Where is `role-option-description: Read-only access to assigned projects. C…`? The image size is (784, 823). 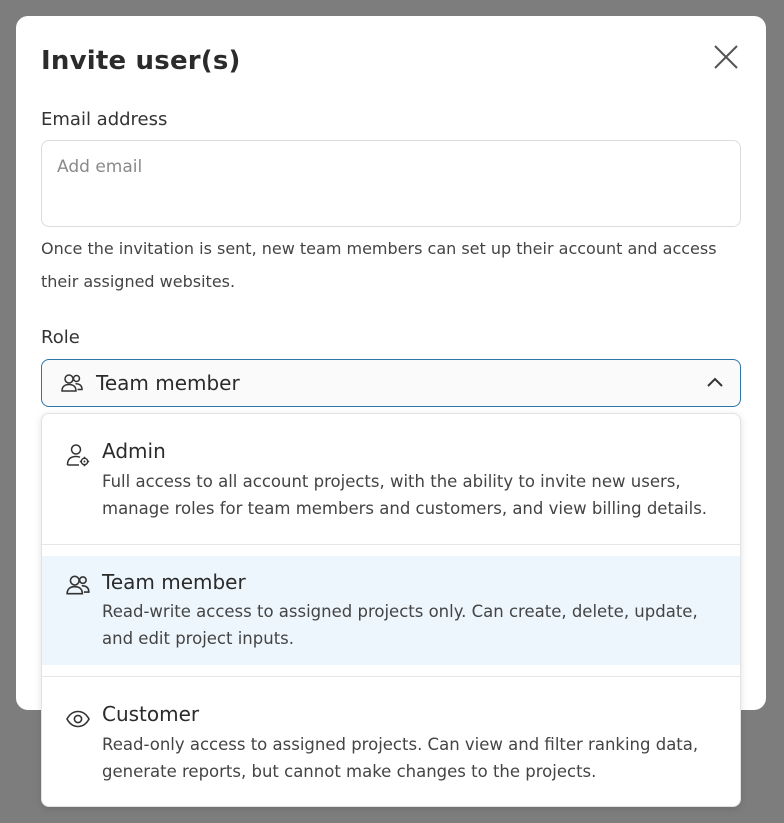 role-option-description: Read-only access to assigned projects. C… is located at coordinates (400, 758).